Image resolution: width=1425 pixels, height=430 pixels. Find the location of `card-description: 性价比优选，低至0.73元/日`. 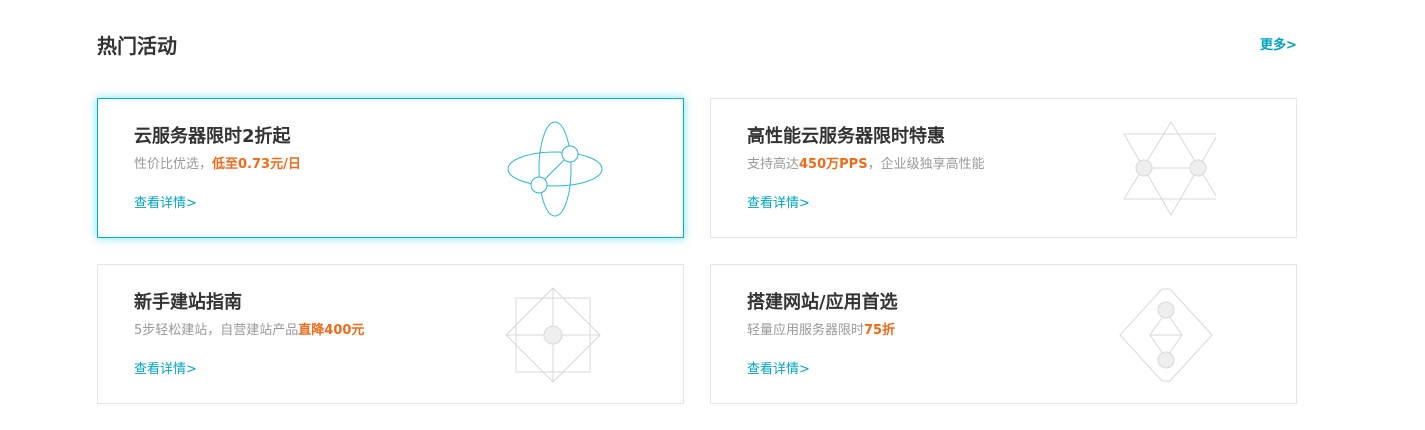

card-description: 性价比优选，低至0.73元/日 is located at coordinates (217, 165).